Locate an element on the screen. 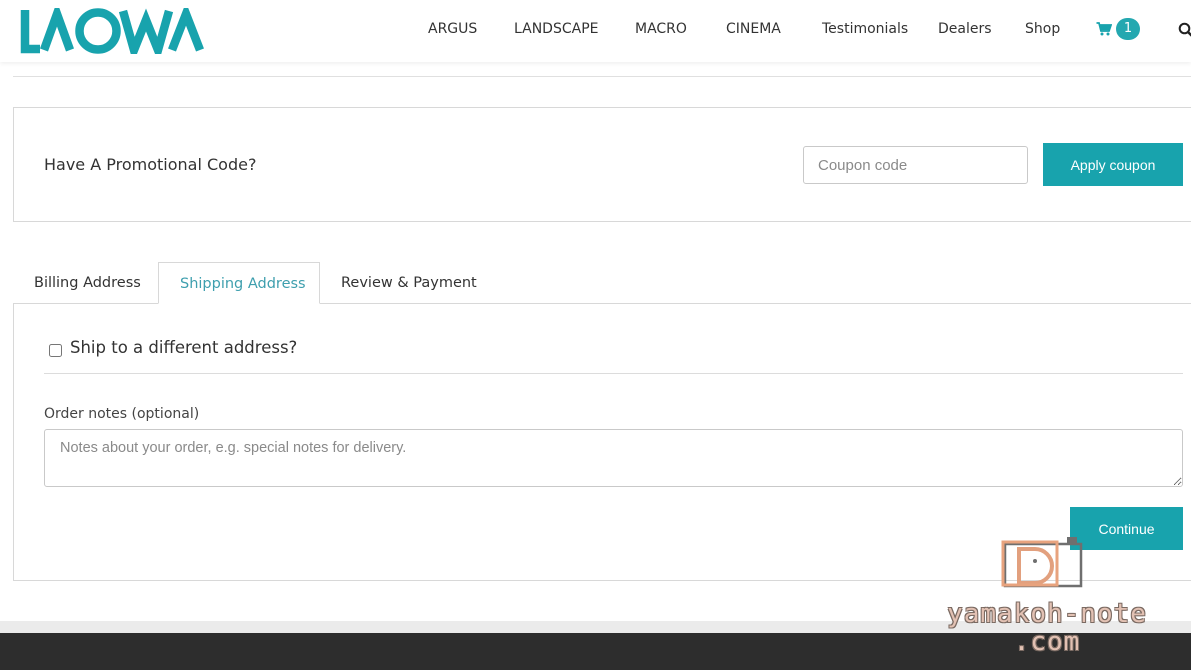 The height and width of the screenshot is (670, 1191). tab-review-payment: Review & Payment is located at coordinates (409, 283).